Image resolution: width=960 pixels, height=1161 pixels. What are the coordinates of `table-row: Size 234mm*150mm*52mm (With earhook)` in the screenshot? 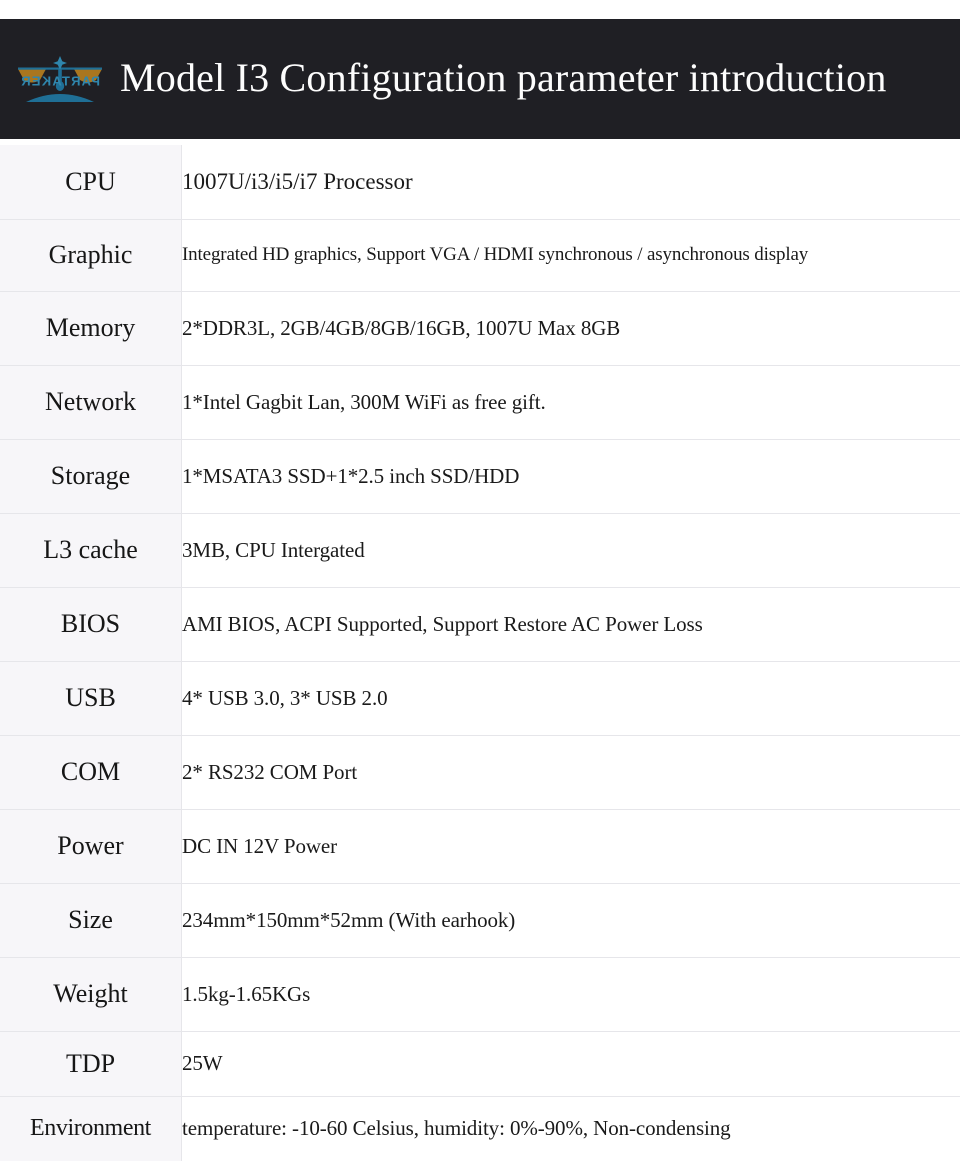 It's located at (480, 920).